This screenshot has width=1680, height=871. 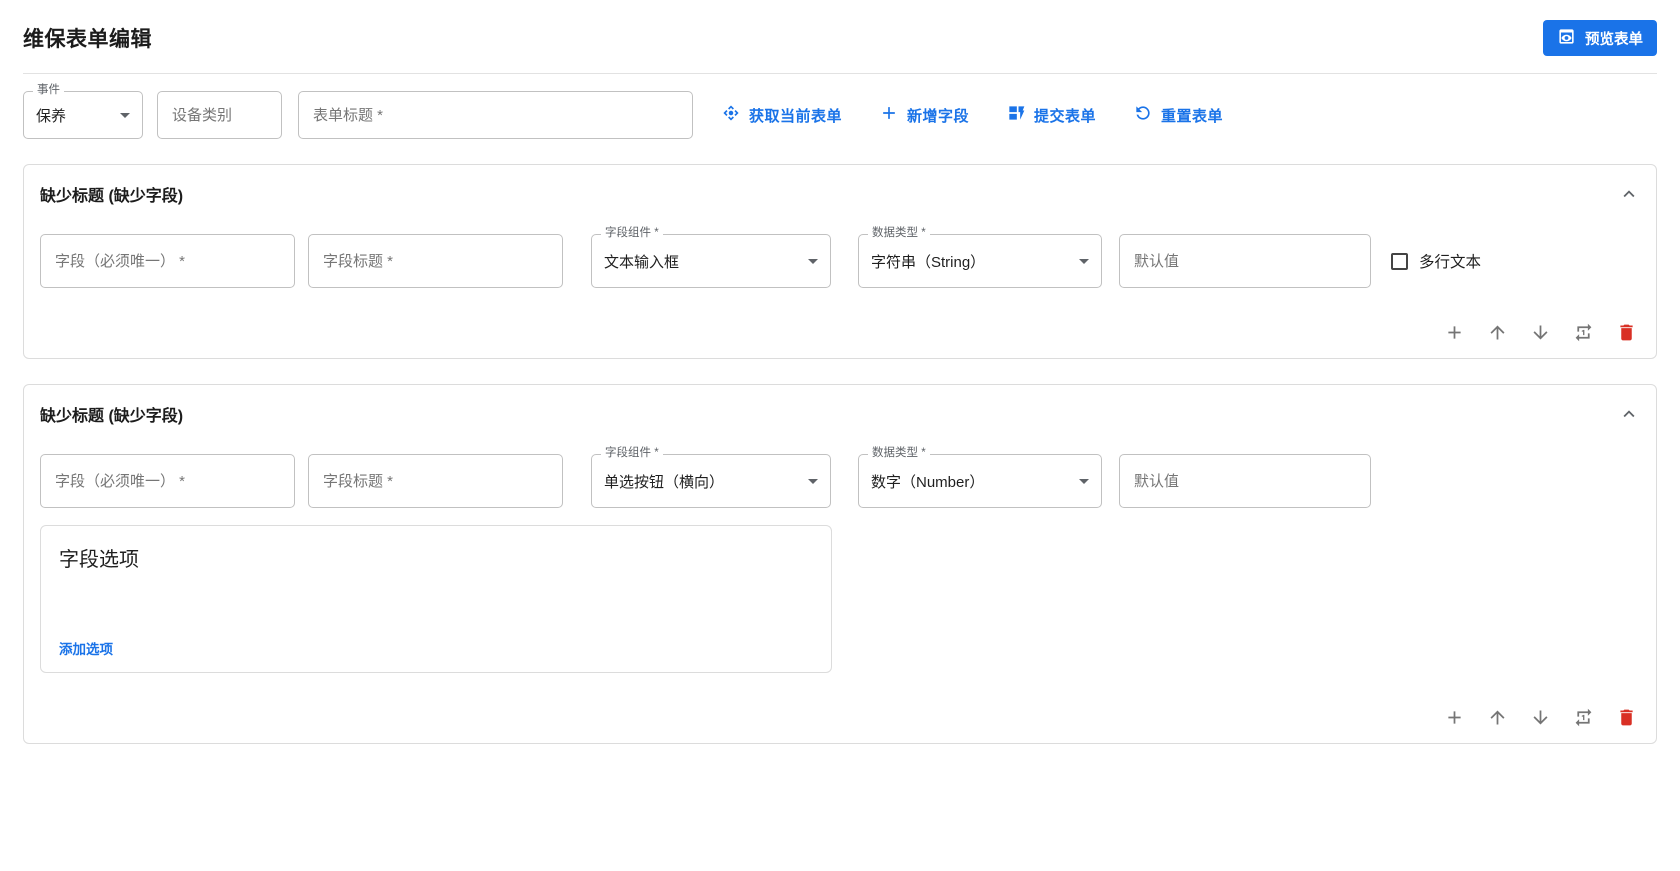 What do you see at coordinates (48, 90) in the screenshot?
I see `event-select-label: 事件` at bounding box center [48, 90].